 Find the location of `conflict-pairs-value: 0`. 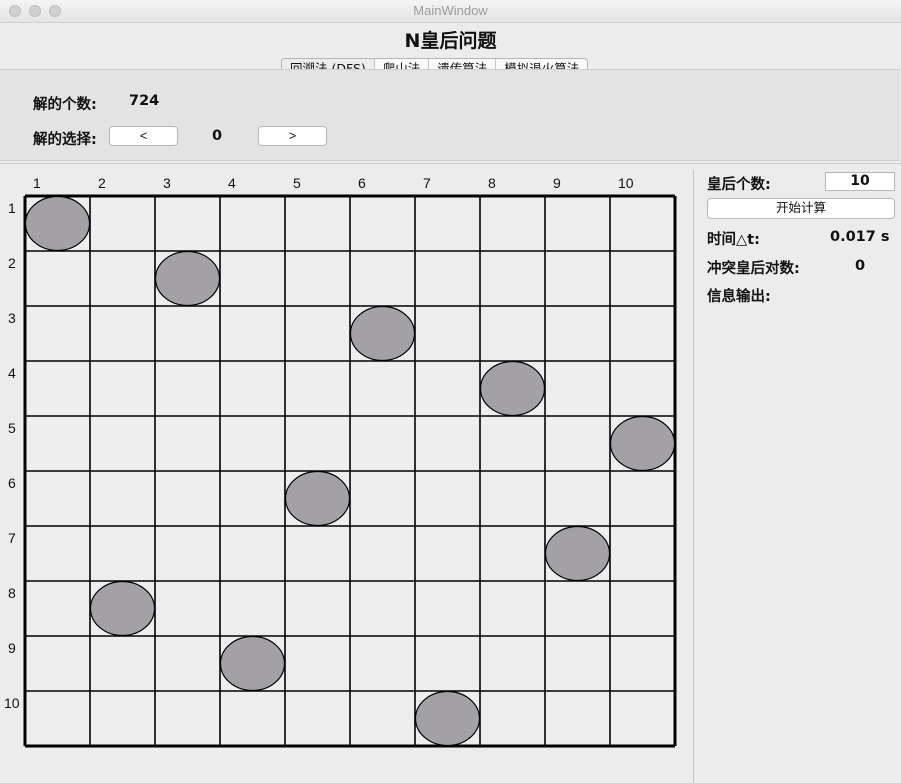

conflict-pairs-value: 0 is located at coordinates (860, 266).